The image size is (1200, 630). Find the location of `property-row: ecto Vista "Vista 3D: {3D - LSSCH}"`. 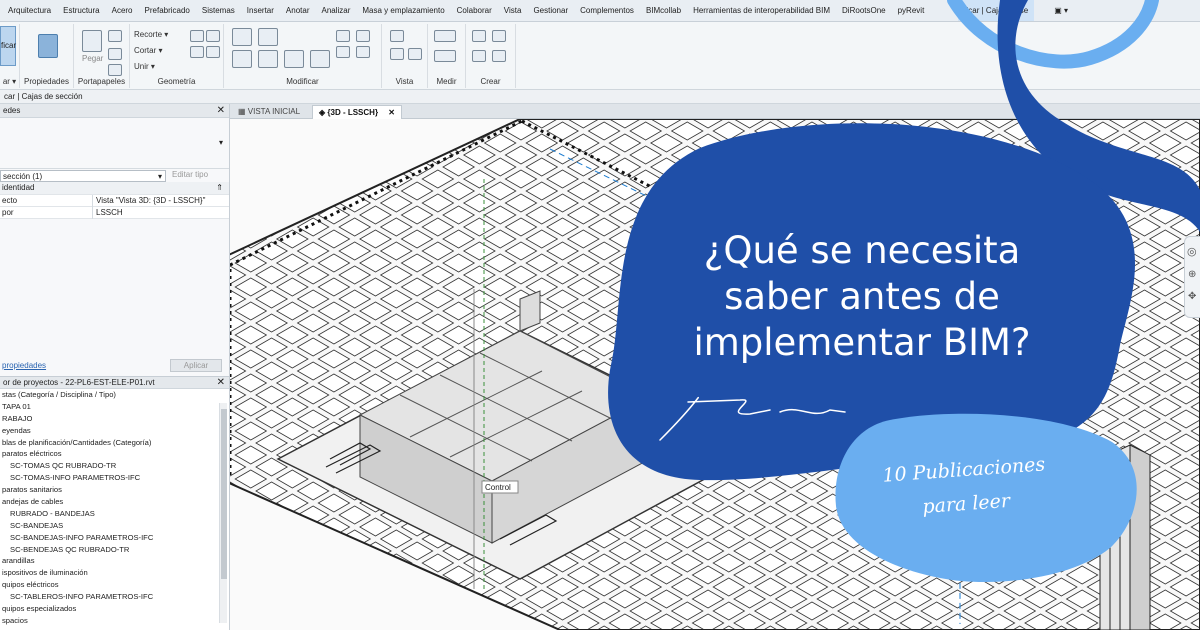

property-row: ecto Vista "Vista 3D: {3D - LSSCH}" is located at coordinates (114, 201).